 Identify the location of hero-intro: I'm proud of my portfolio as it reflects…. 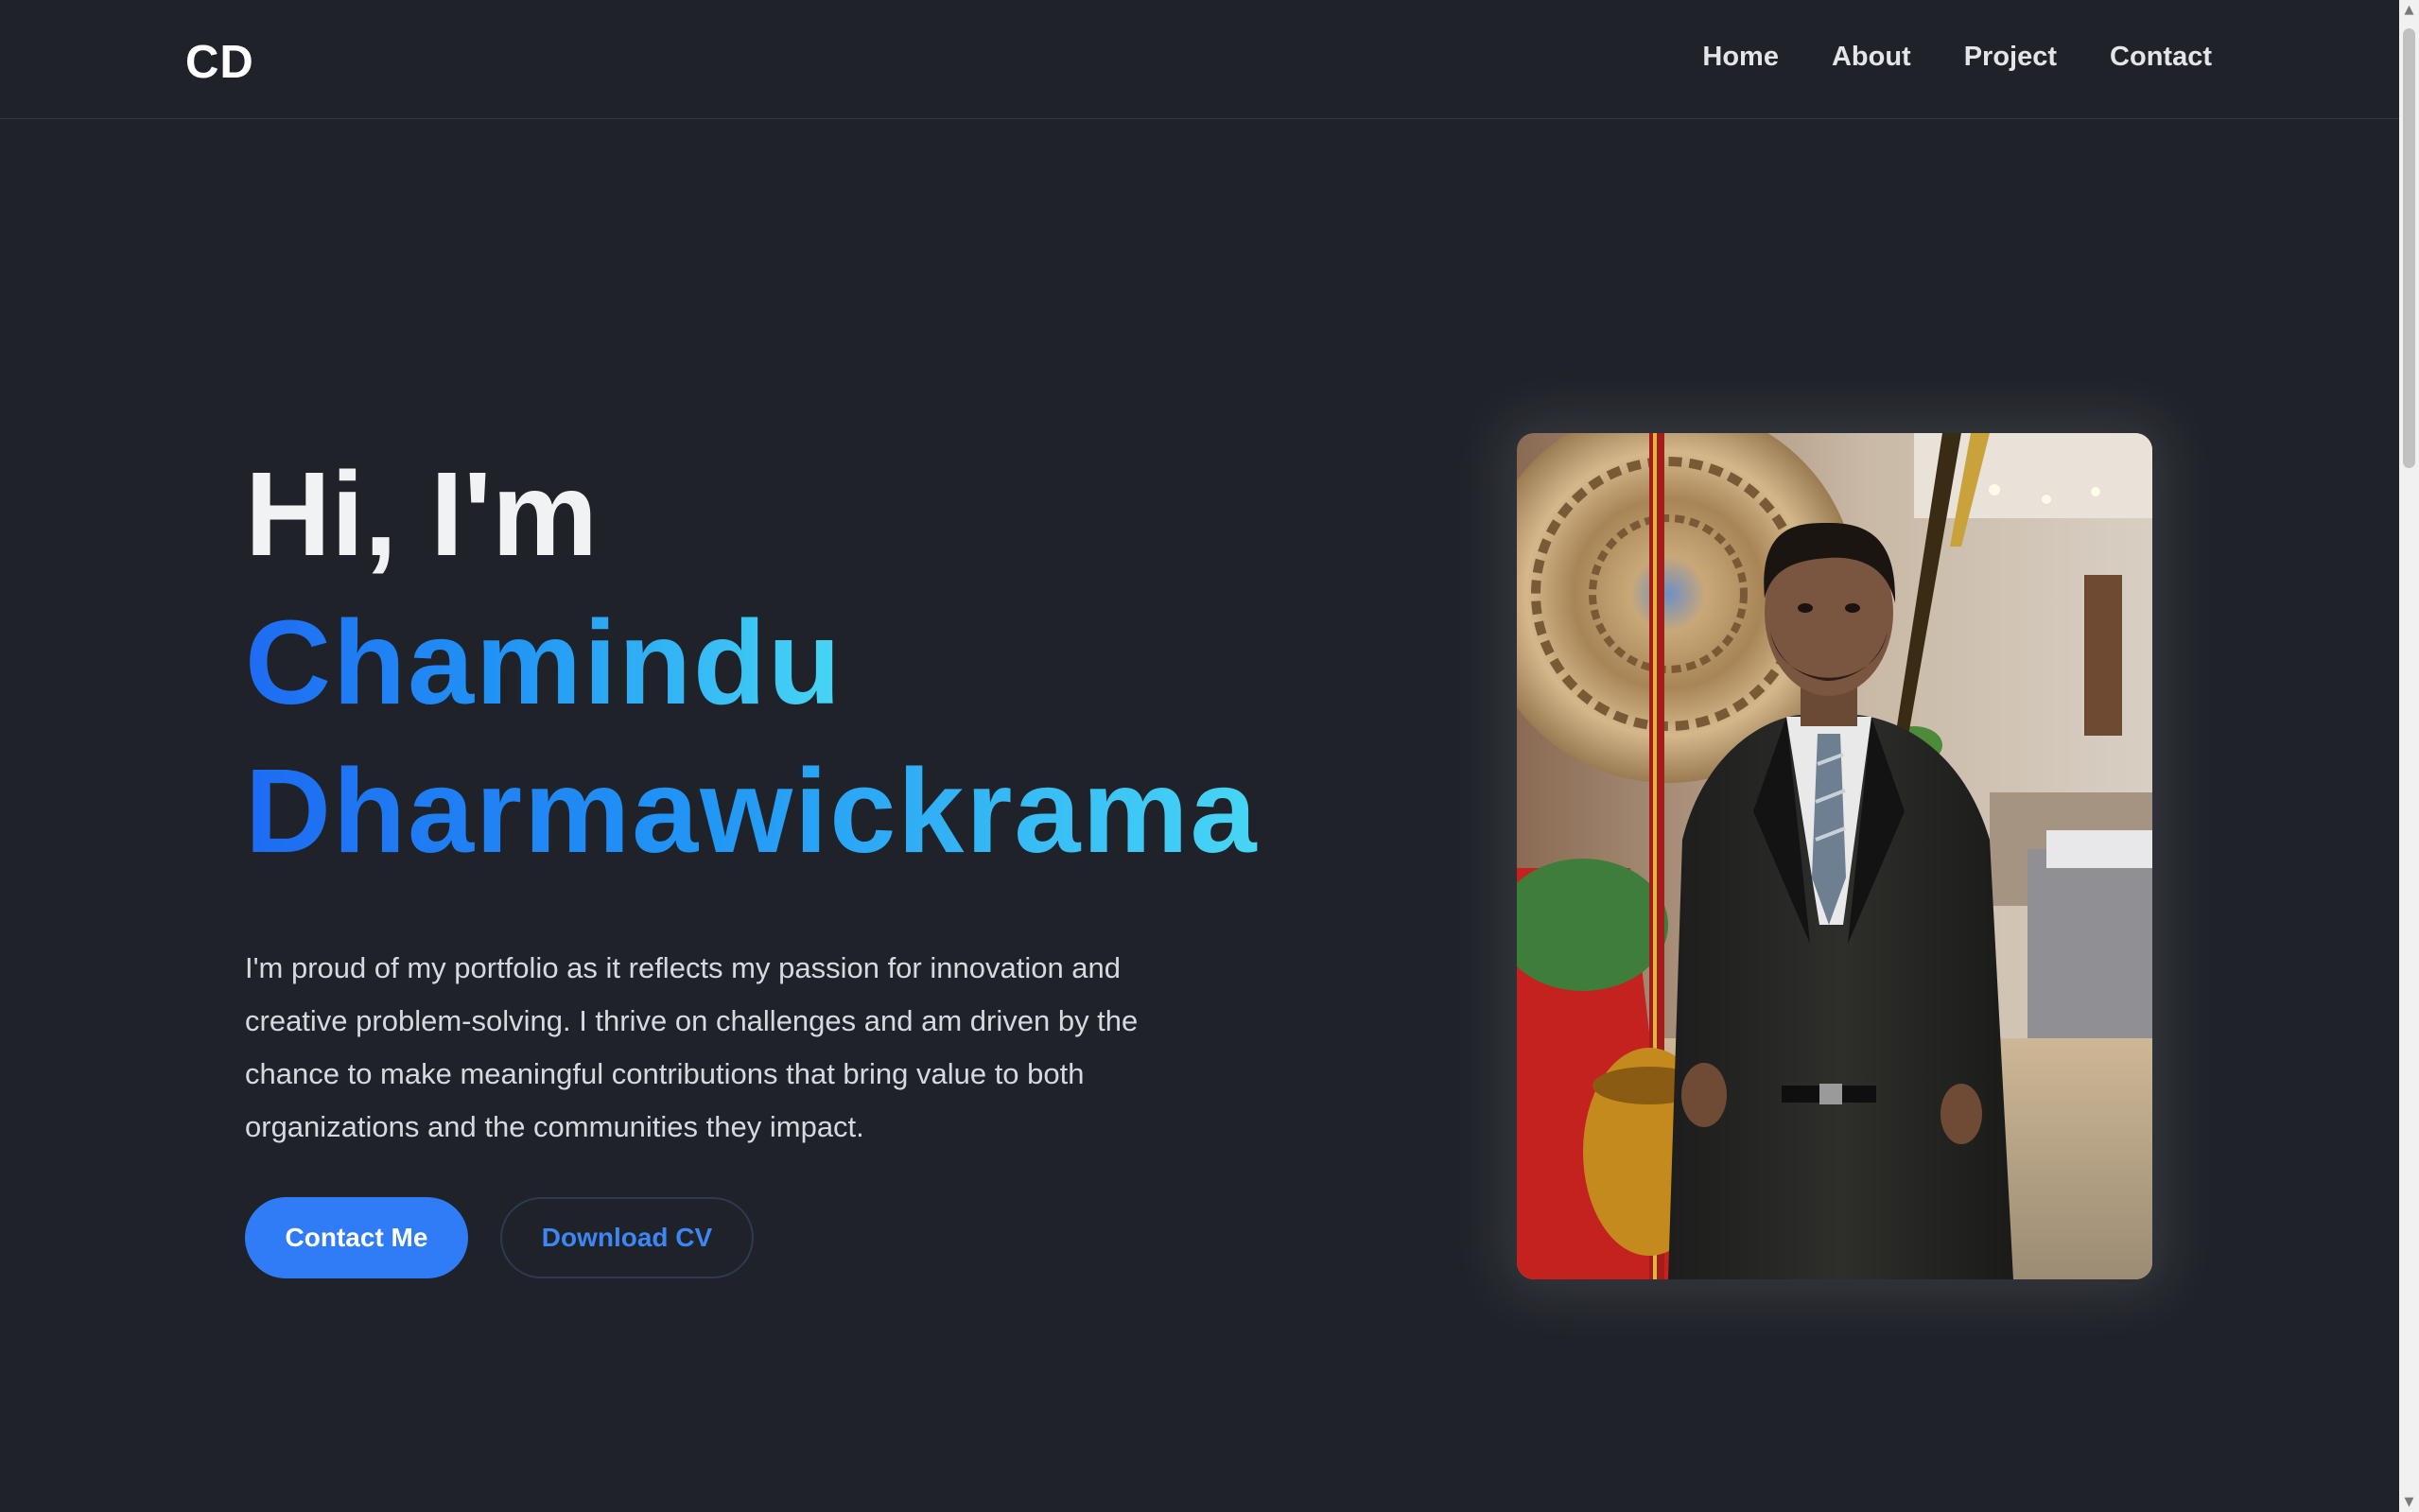
(692, 1047).